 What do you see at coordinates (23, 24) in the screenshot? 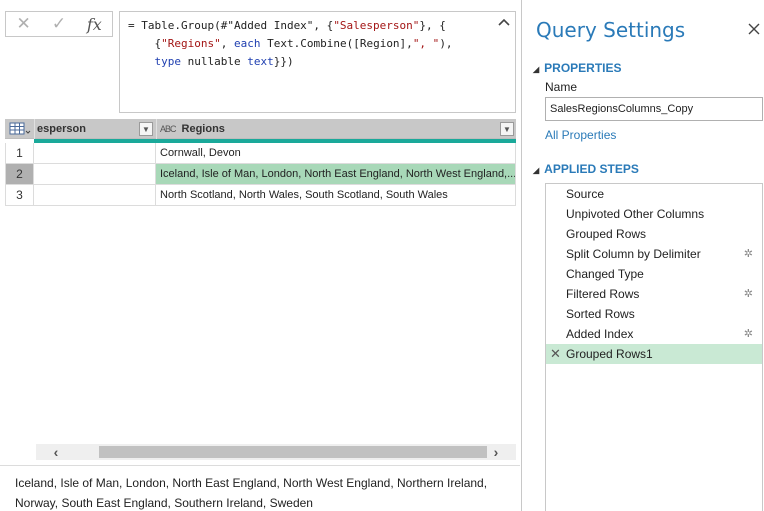
I see `cancel-icon: ✕` at bounding box center [23, 24].